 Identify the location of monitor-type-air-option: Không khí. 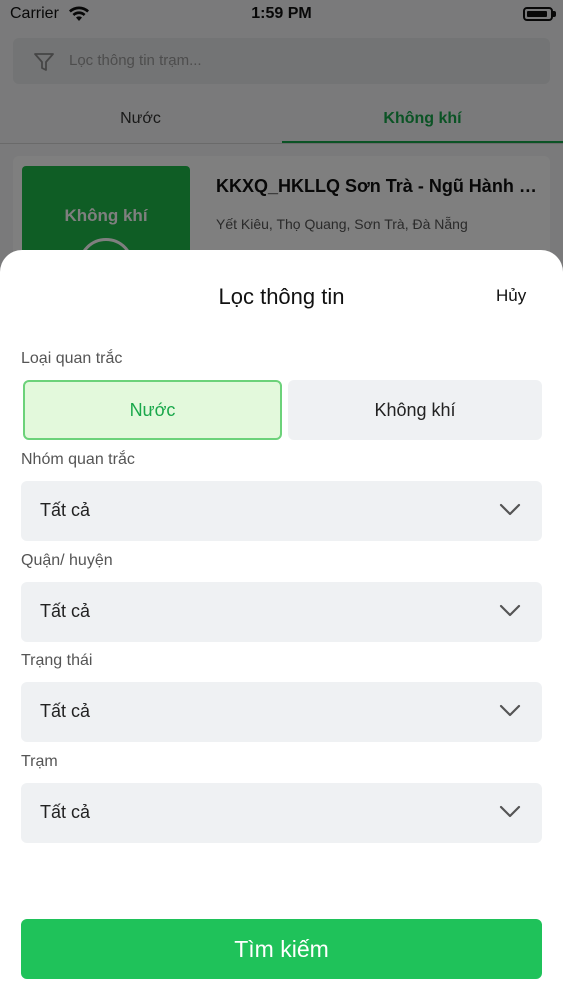
(415, 410).